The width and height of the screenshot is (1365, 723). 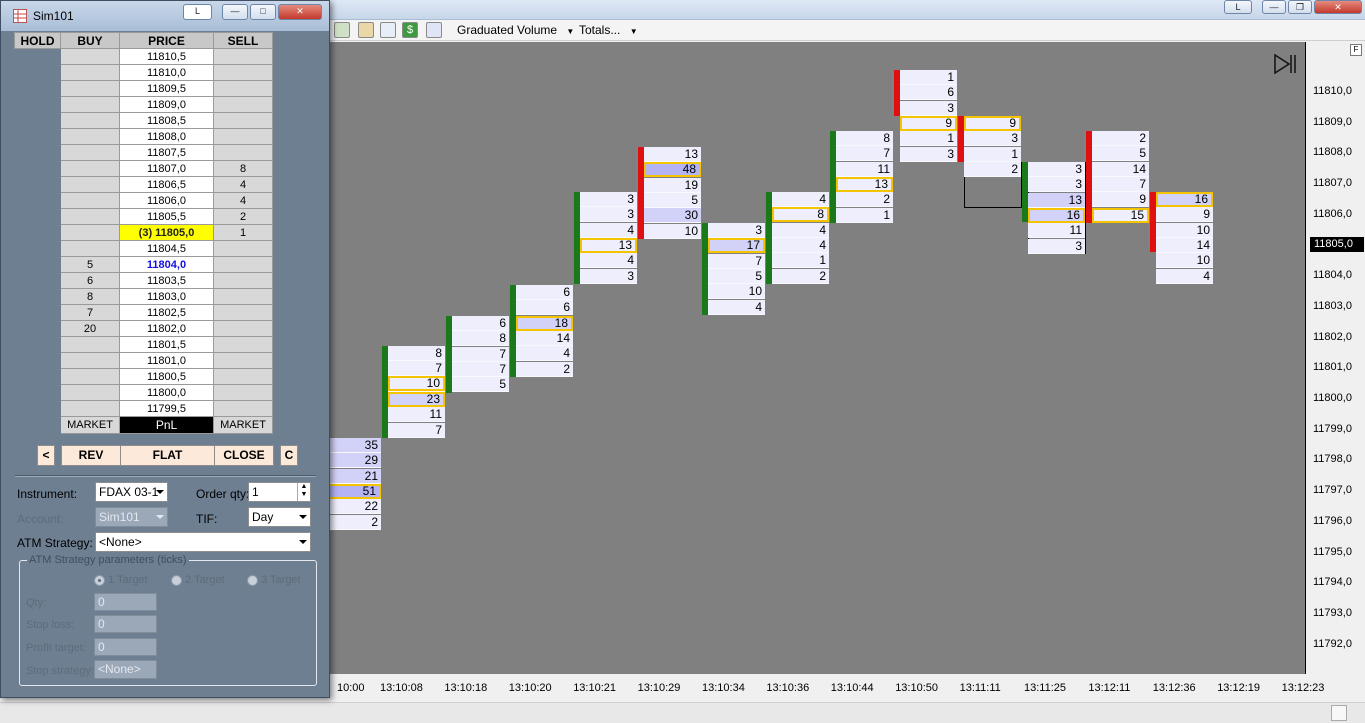 I want to click on buy-cell: 7, so click(x=90, y=312).